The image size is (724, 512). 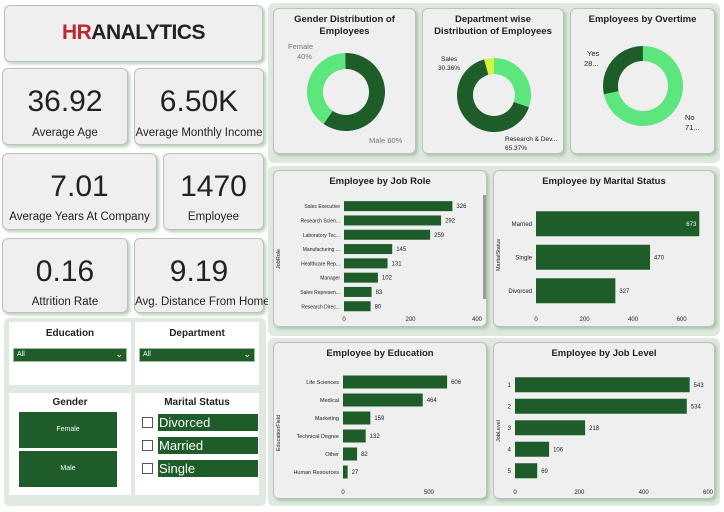 What do you see at coordinates (397, 264) in the screenshot?
I see `data-label: 131` at bounding box center [397, 264].